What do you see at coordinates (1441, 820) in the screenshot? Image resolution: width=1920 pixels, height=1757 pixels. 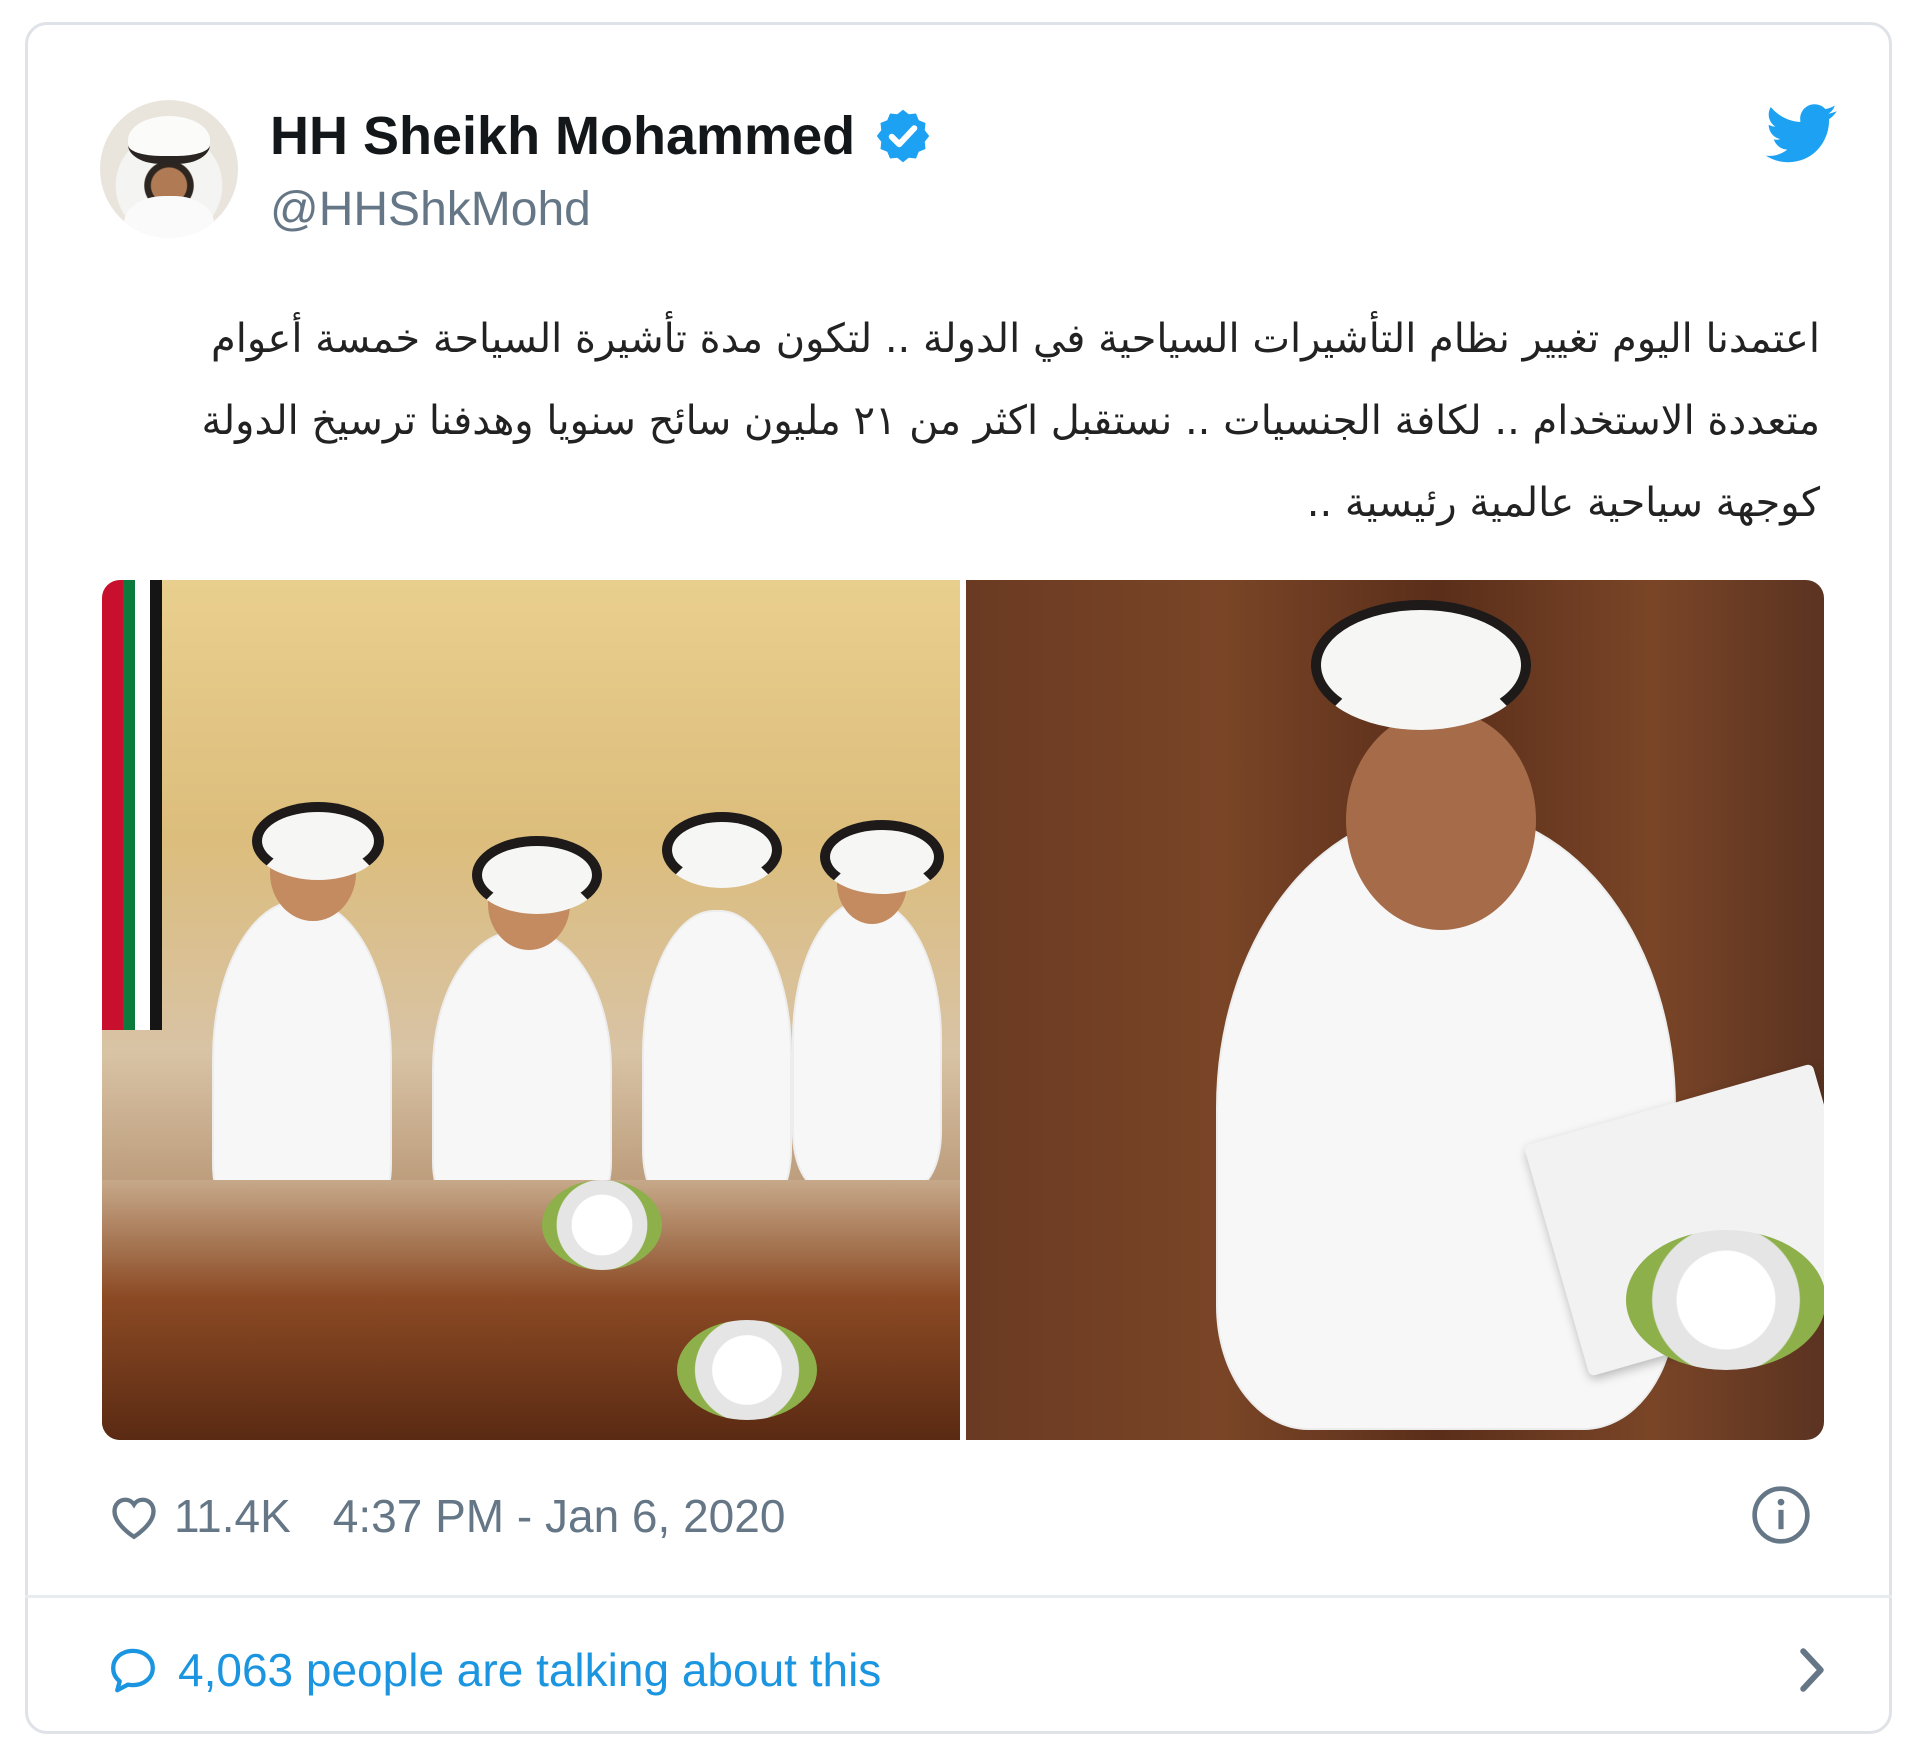 I see `person-head` at bounding box center [1441, 820].